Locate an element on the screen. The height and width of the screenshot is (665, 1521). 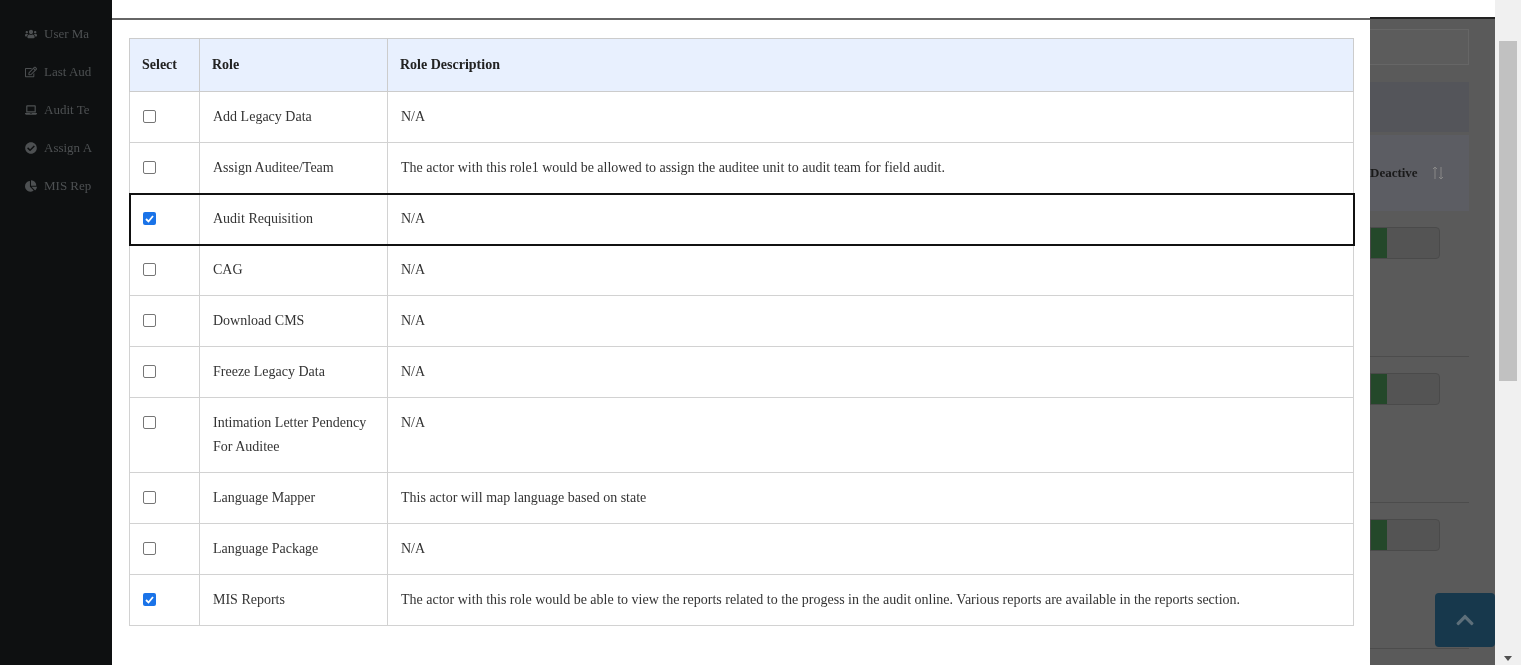
role-name: Intimation Letter Pendency For Auditee is located at coordinates (290, 435).